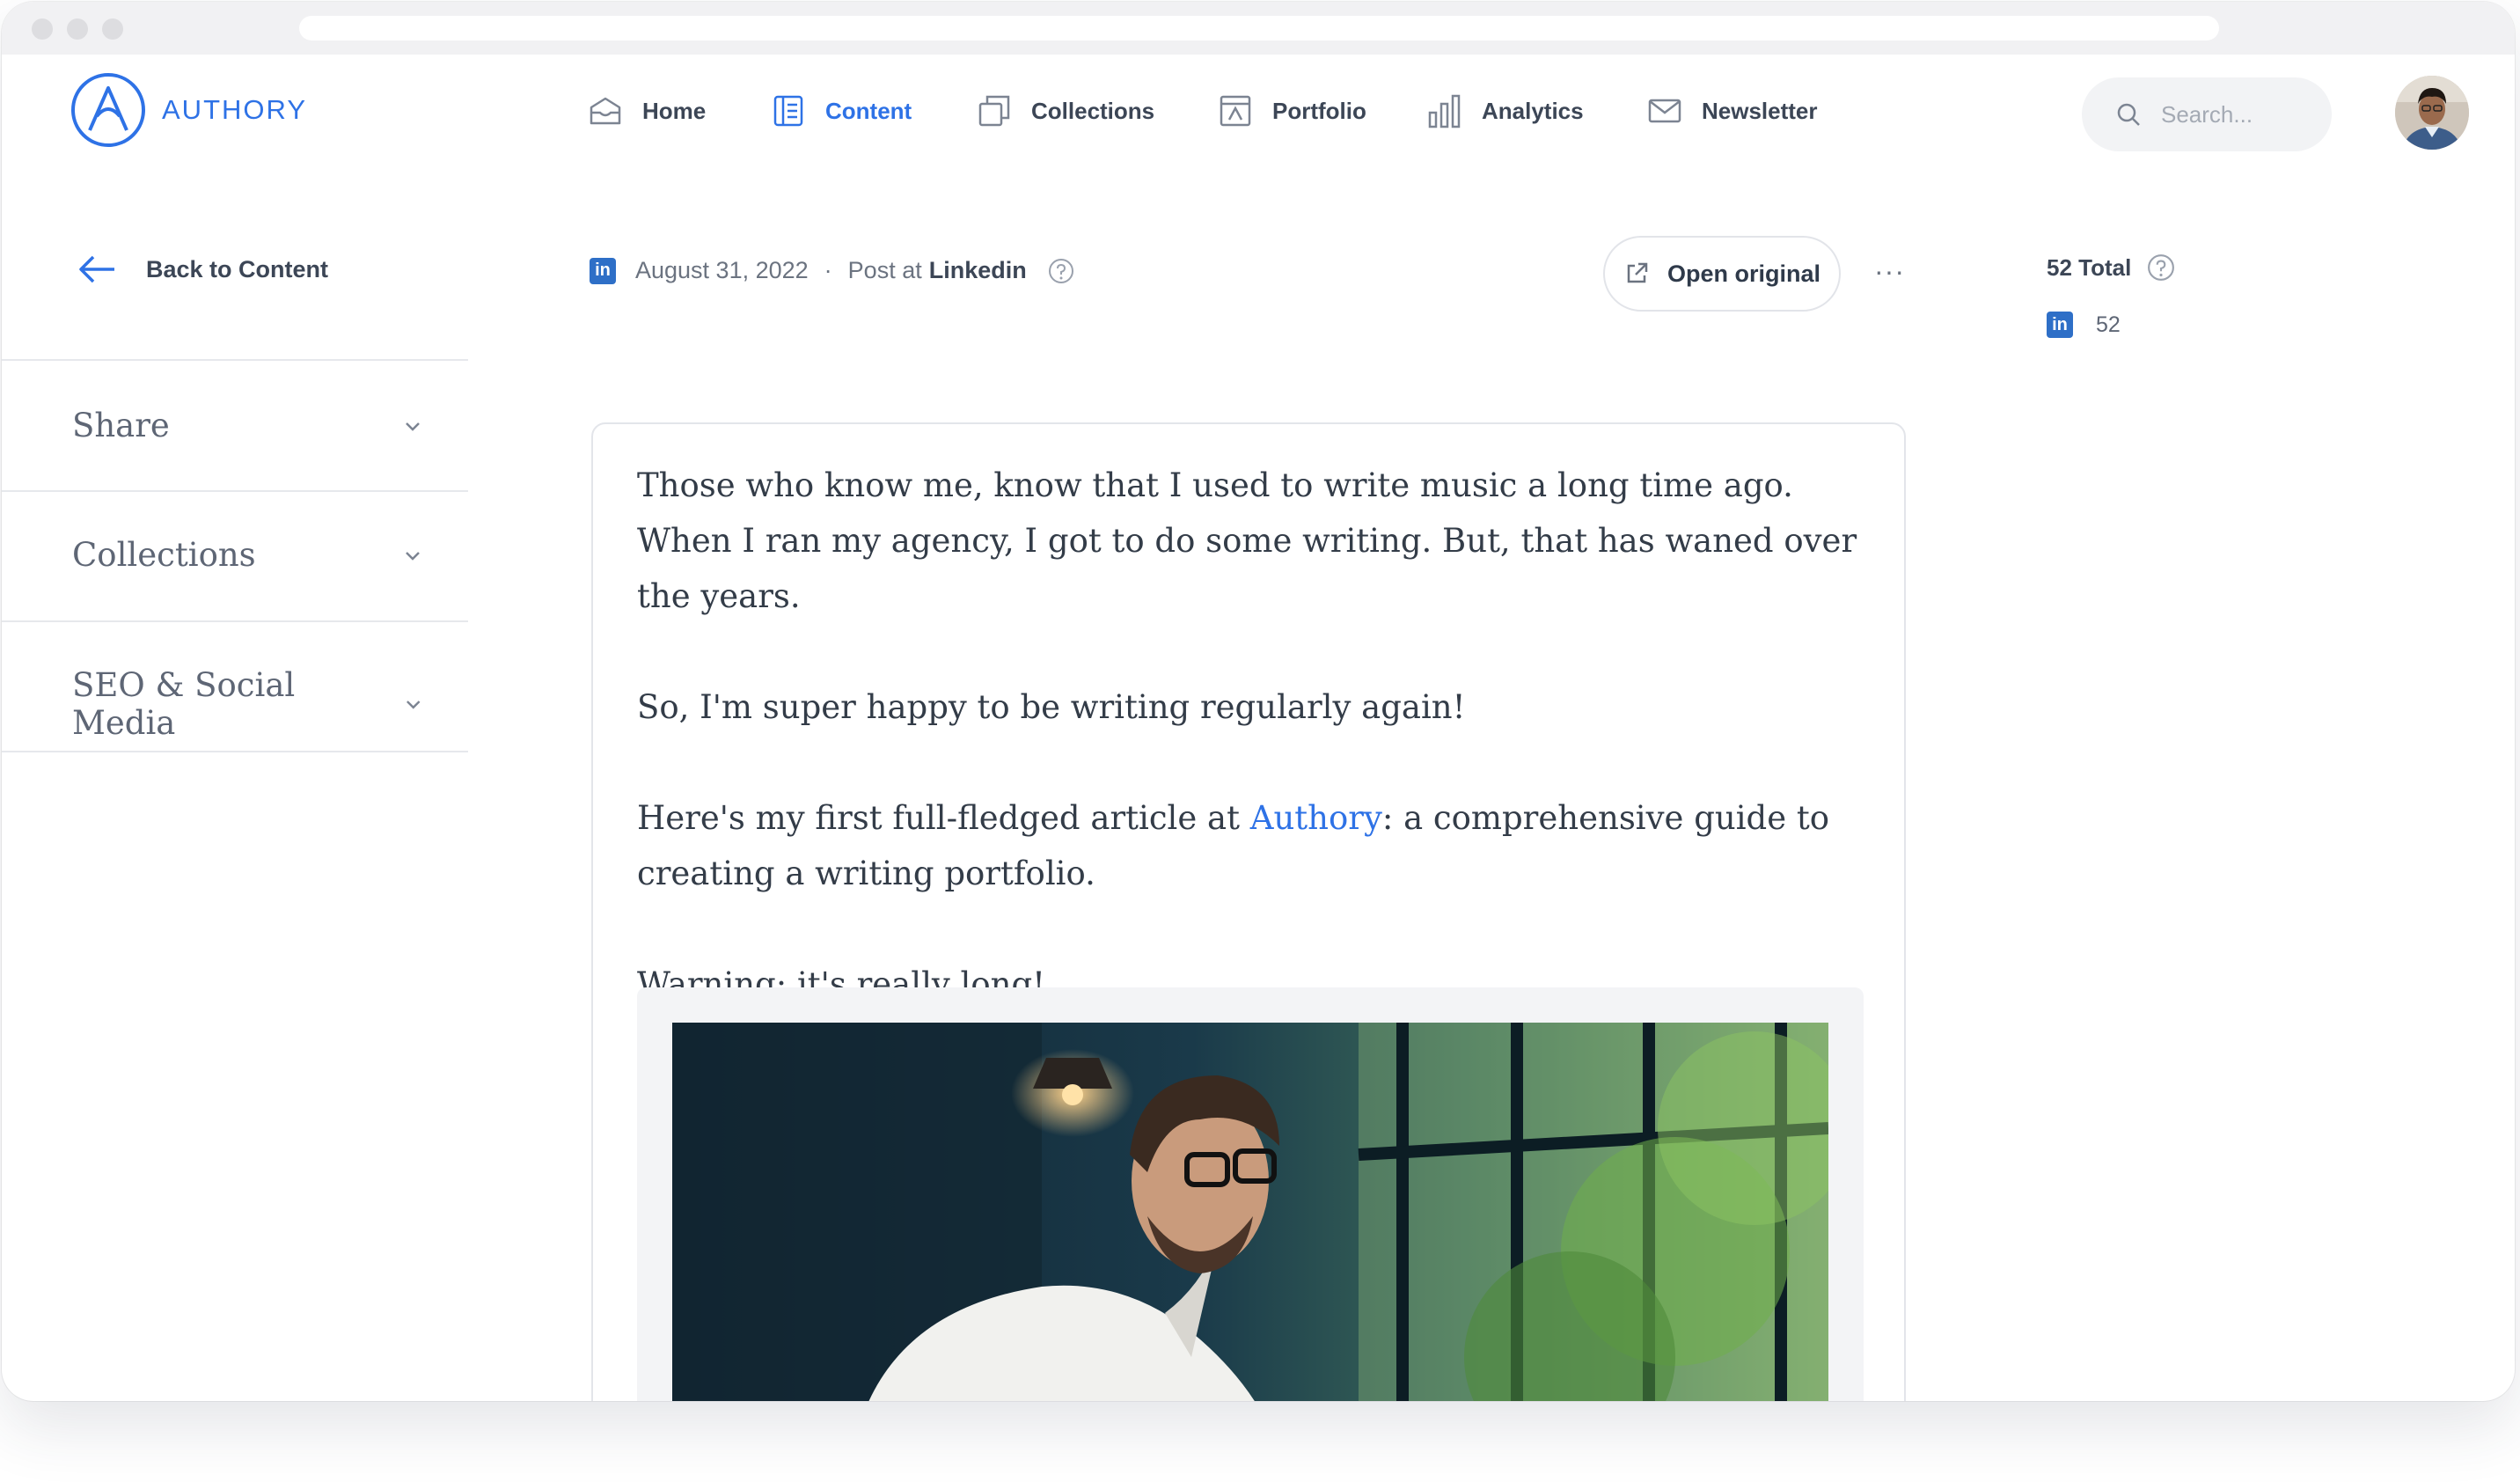 The height and width of the screenshot is (1482, 2520). I want to click on brand-name: AUTHORY, so click(235, 110).